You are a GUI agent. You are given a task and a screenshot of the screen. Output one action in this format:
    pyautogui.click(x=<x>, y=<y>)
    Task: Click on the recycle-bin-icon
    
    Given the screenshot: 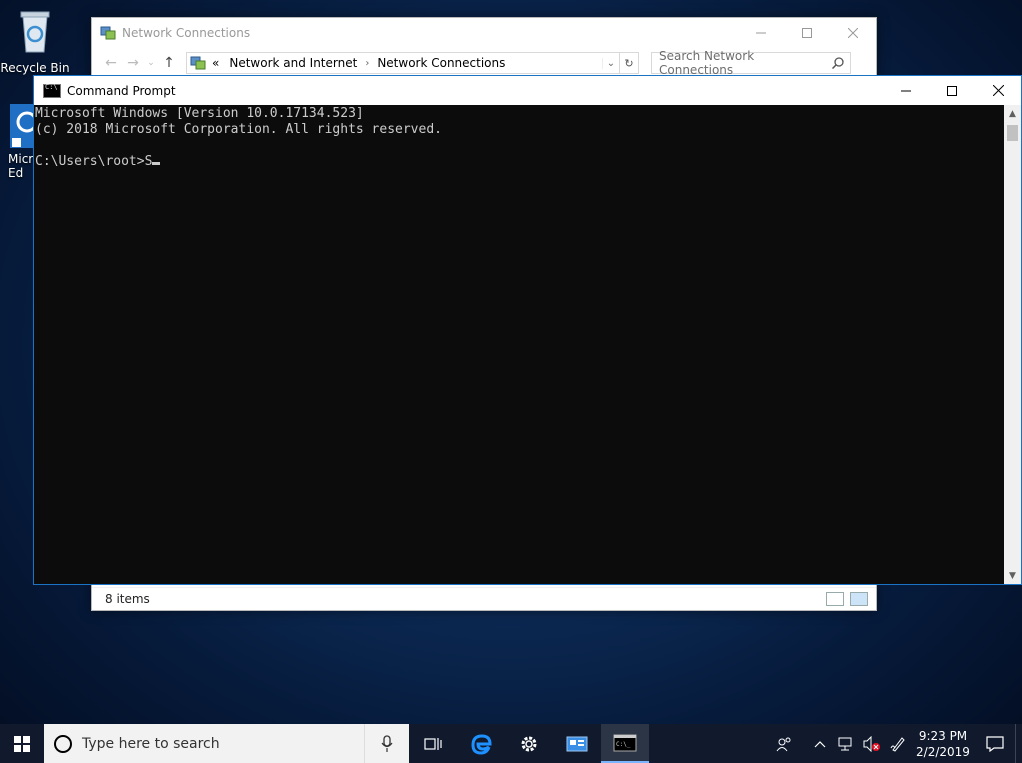 What is the action you would take?
    pyautogui.click(x=35, y=31)
    